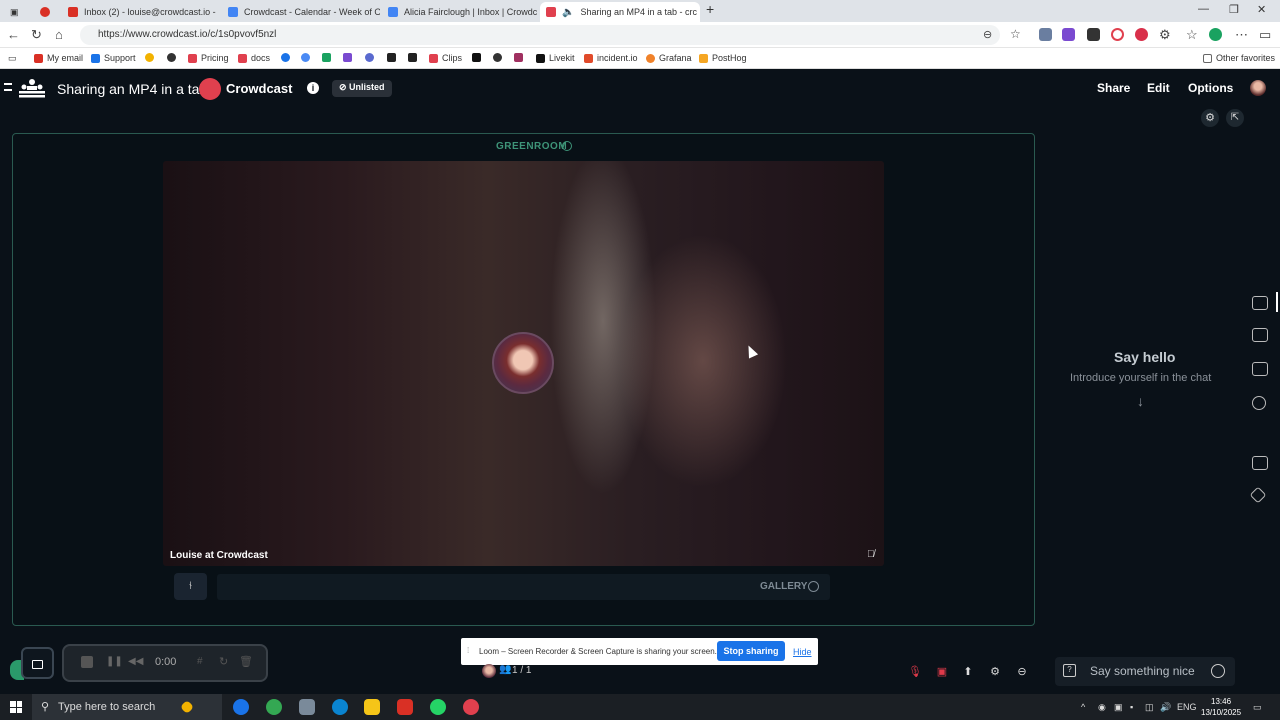 This screenshot has height=720, width=1280. Describe the element at coordinates (1069, 670) in the screenshot. I see `question-toggle-icon: ?` at that location.